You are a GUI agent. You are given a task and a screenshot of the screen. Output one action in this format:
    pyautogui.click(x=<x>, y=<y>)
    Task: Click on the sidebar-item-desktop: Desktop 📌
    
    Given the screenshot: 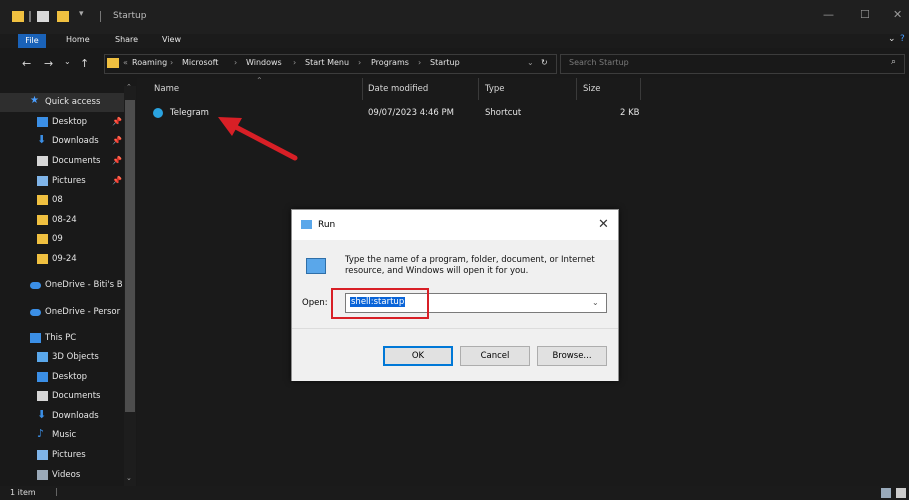 What is the action you would take?
    pyautogui.click(x=62, y=122)
    